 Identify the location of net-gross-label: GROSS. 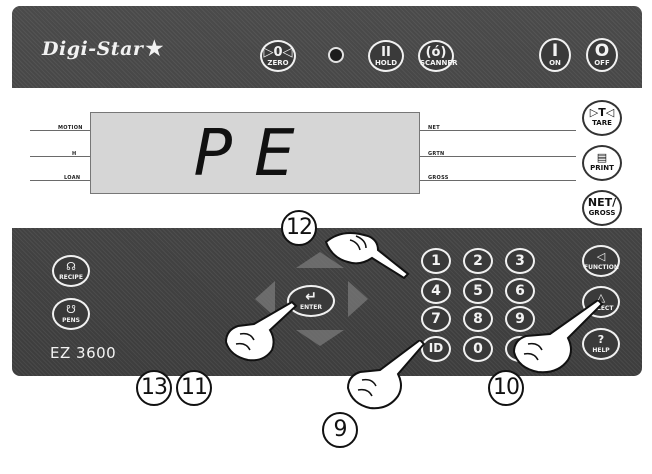
(602, 213).